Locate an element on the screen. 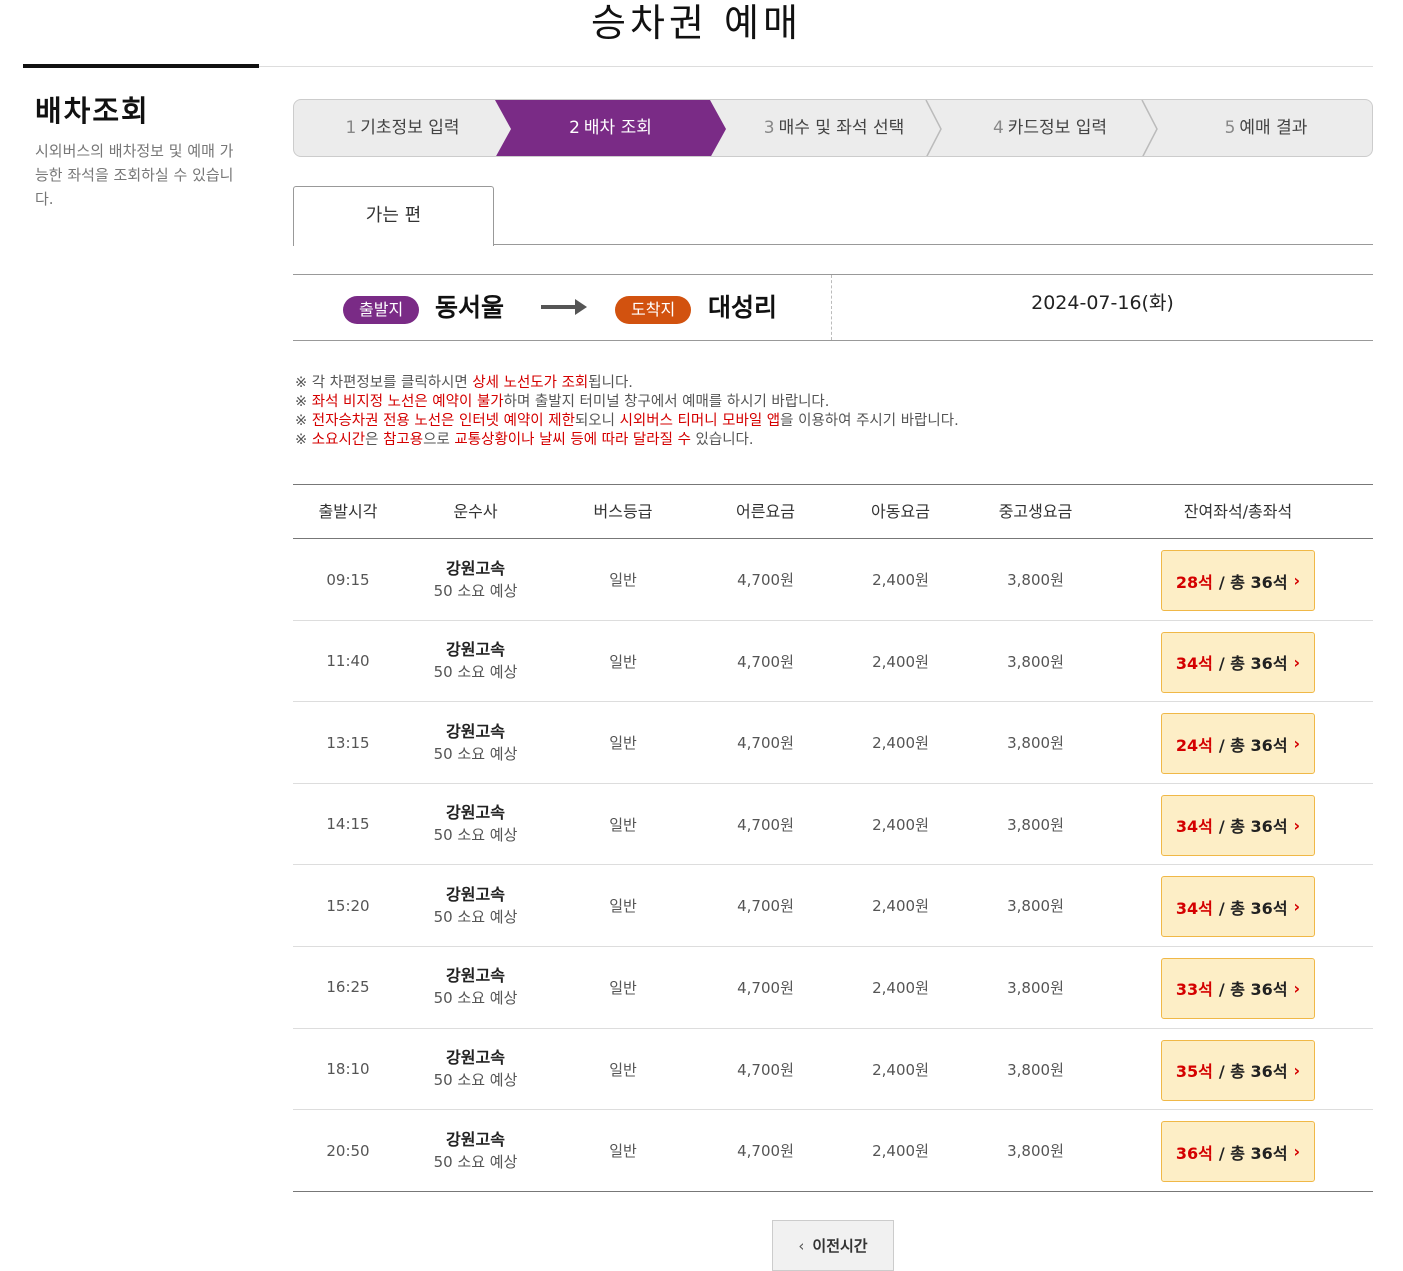  departure-time: 16:25 is located at coordinates (348, 987).